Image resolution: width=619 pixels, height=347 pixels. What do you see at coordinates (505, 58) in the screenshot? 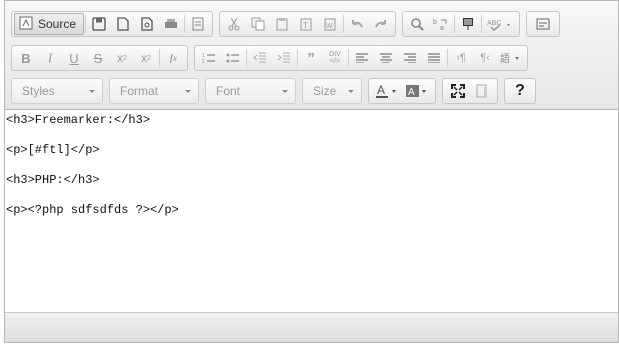
I see `svg-text: 語` at bounding box center [505, 58].